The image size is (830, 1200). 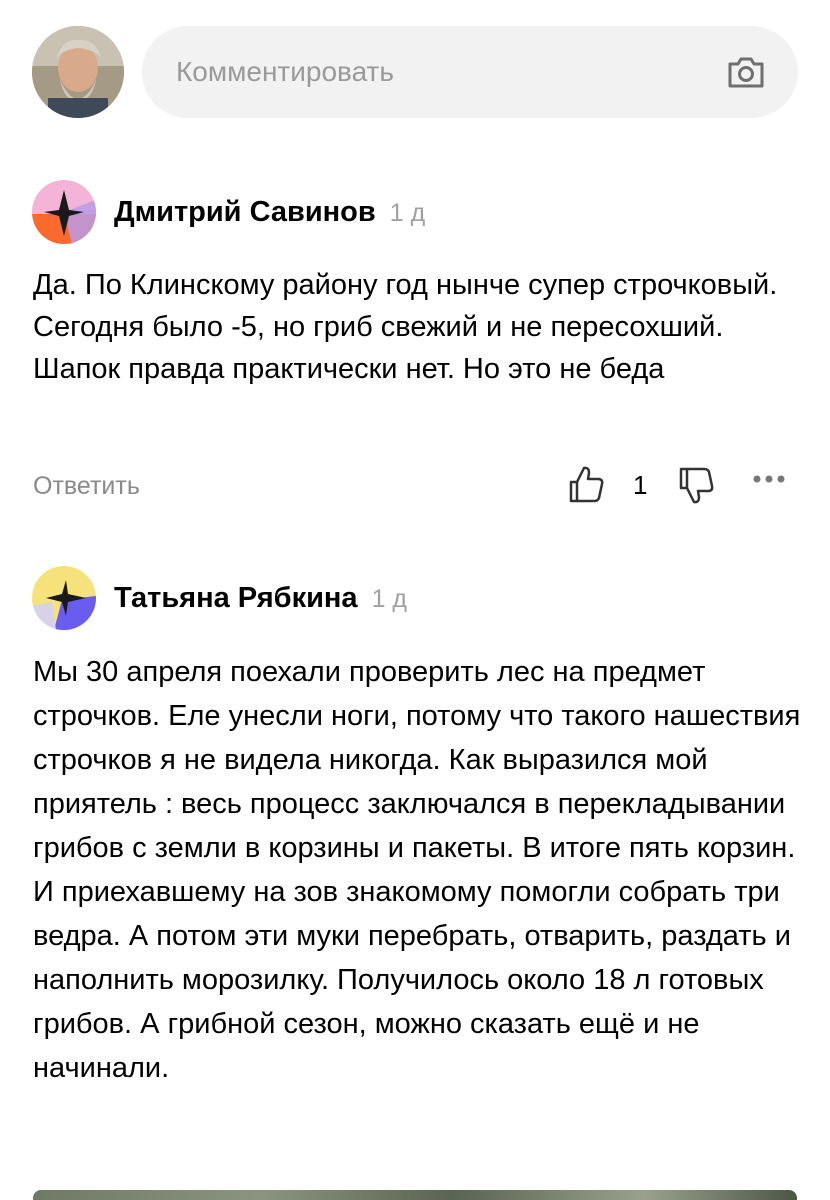 I want to click on comment-author: Дмитрий Савинов 1 д, so click(x=269, y=212).